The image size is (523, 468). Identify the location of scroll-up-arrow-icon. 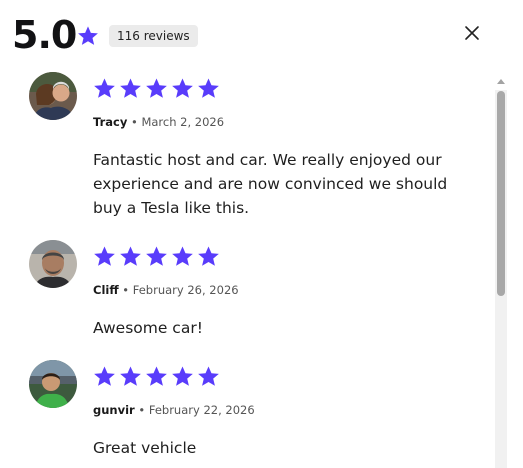
(501, 81).